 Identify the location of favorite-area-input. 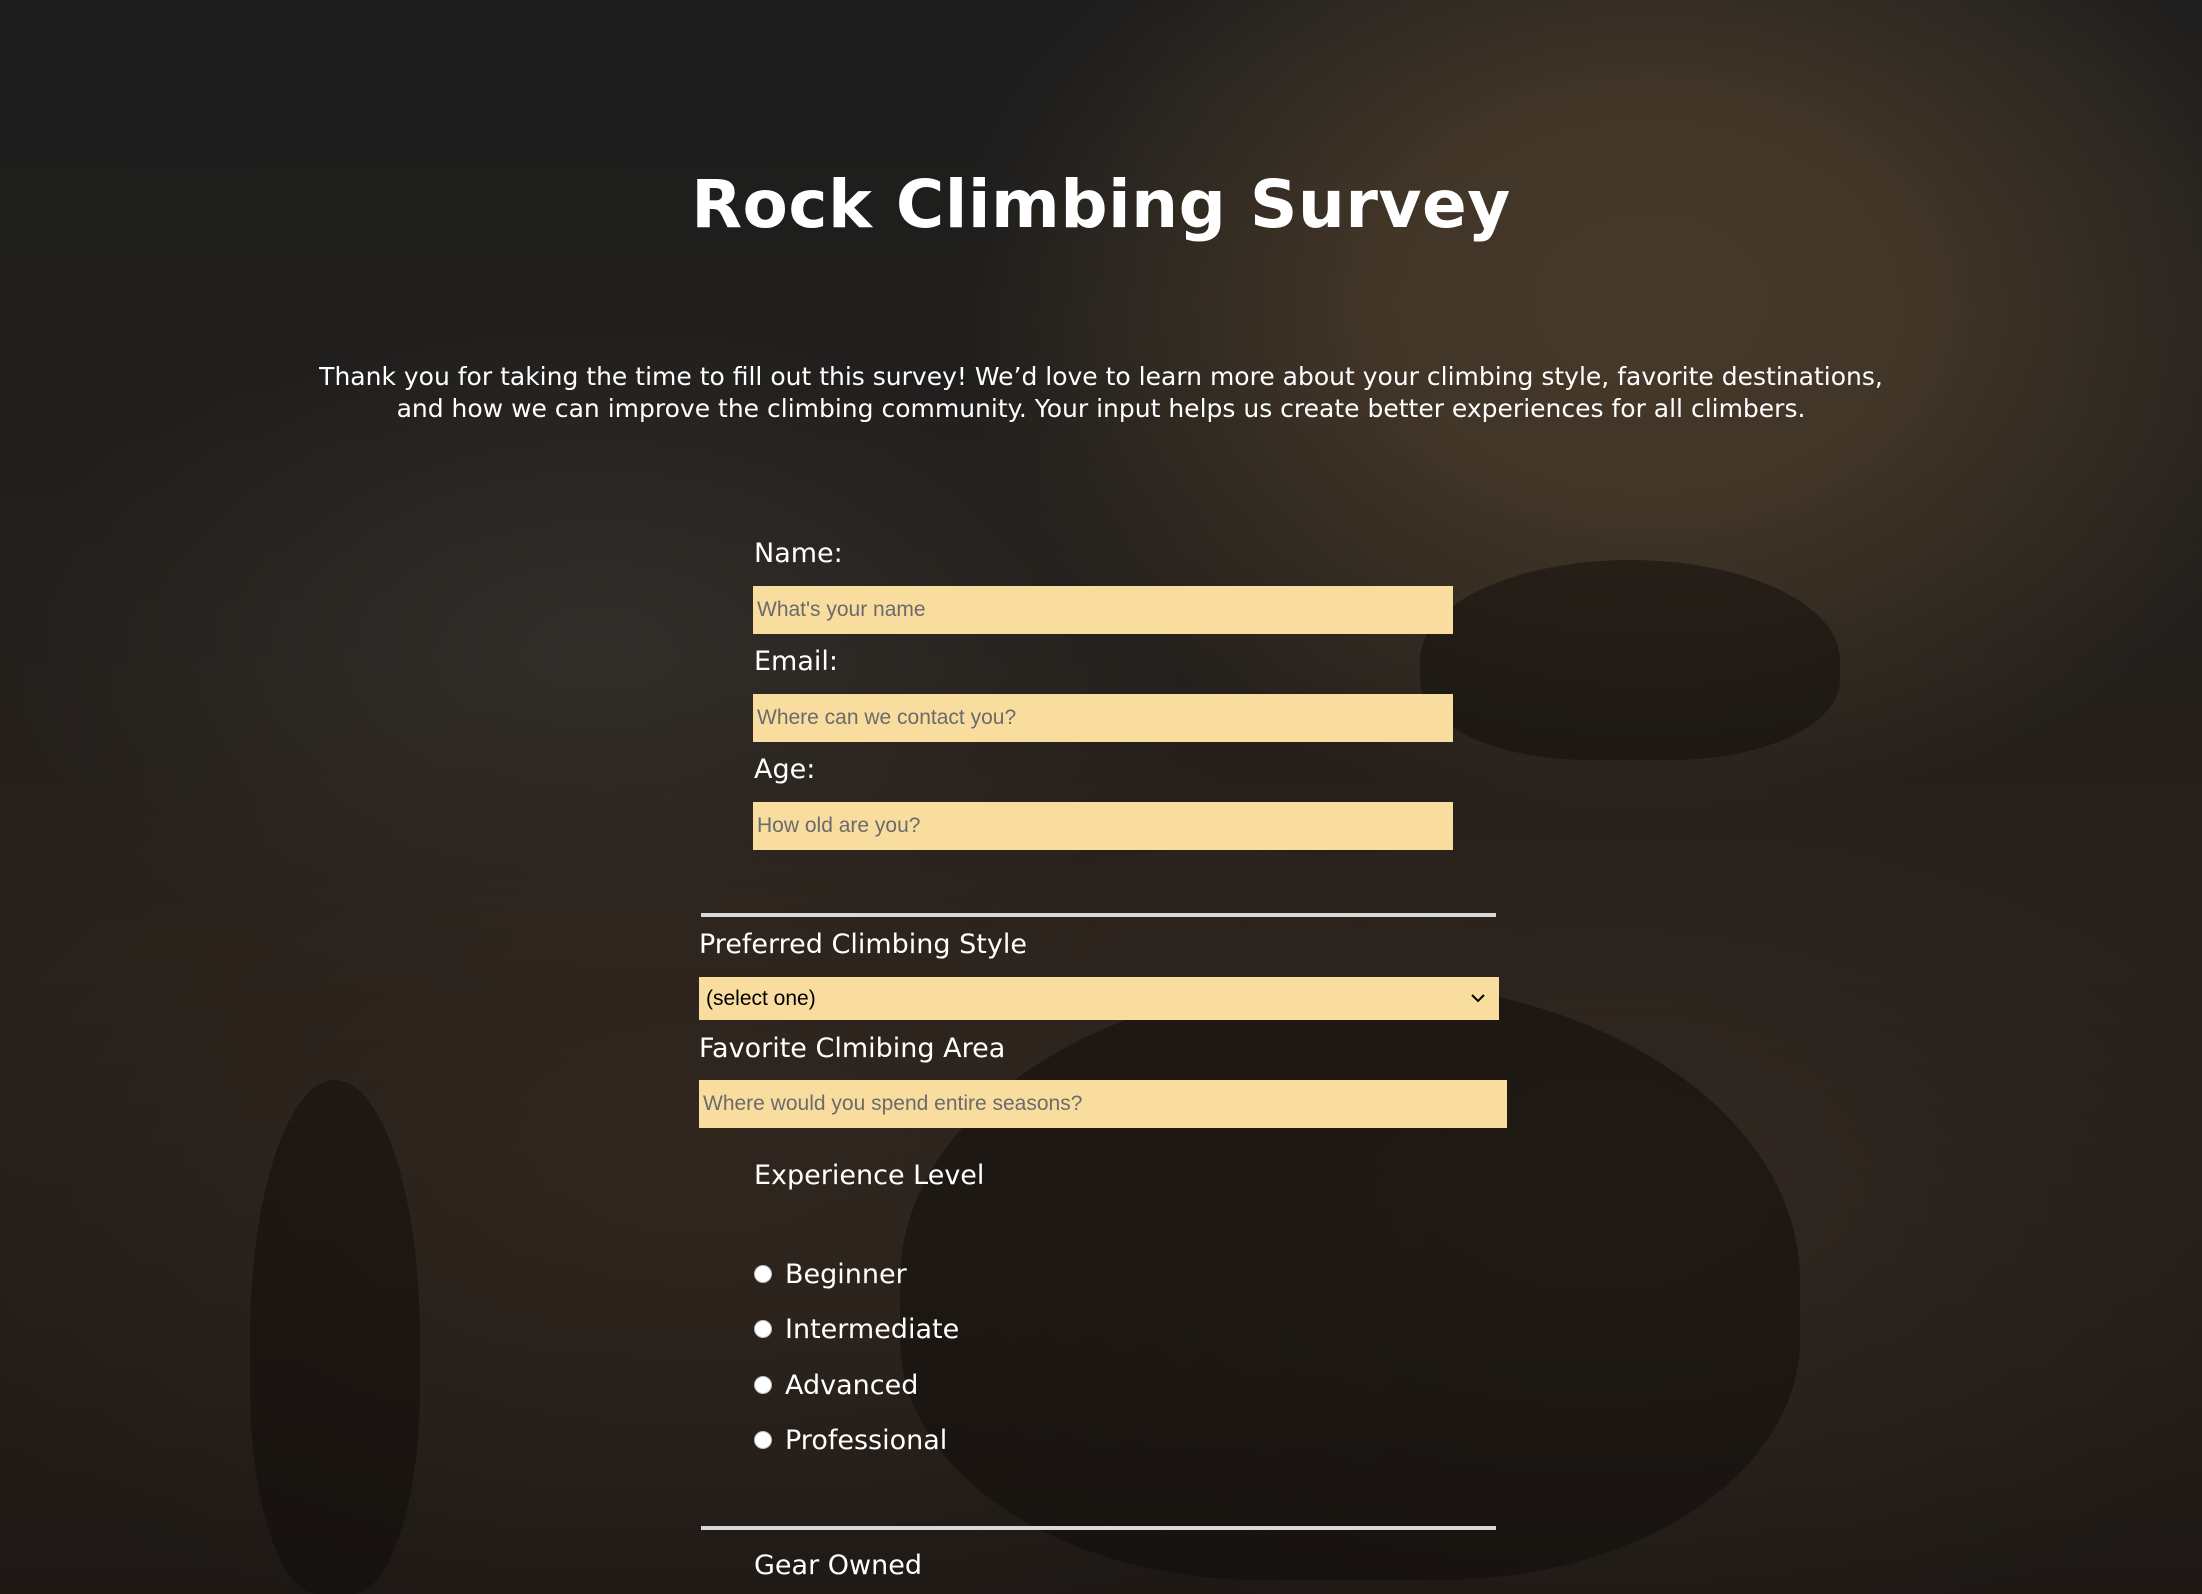
(1103, 1104).